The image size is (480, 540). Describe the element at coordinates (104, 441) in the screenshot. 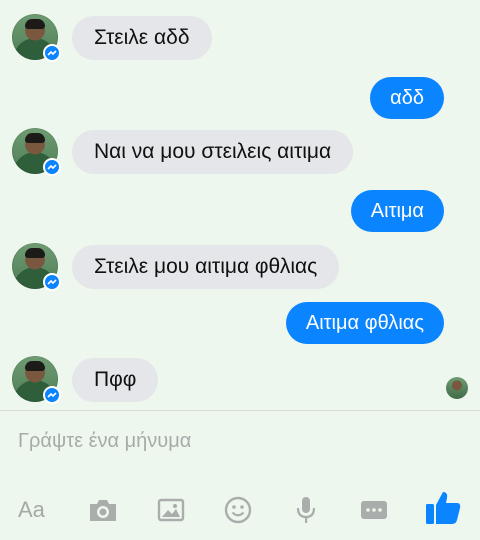

I see `message-input: Γράψτε ένα μήνυμα` at that location.